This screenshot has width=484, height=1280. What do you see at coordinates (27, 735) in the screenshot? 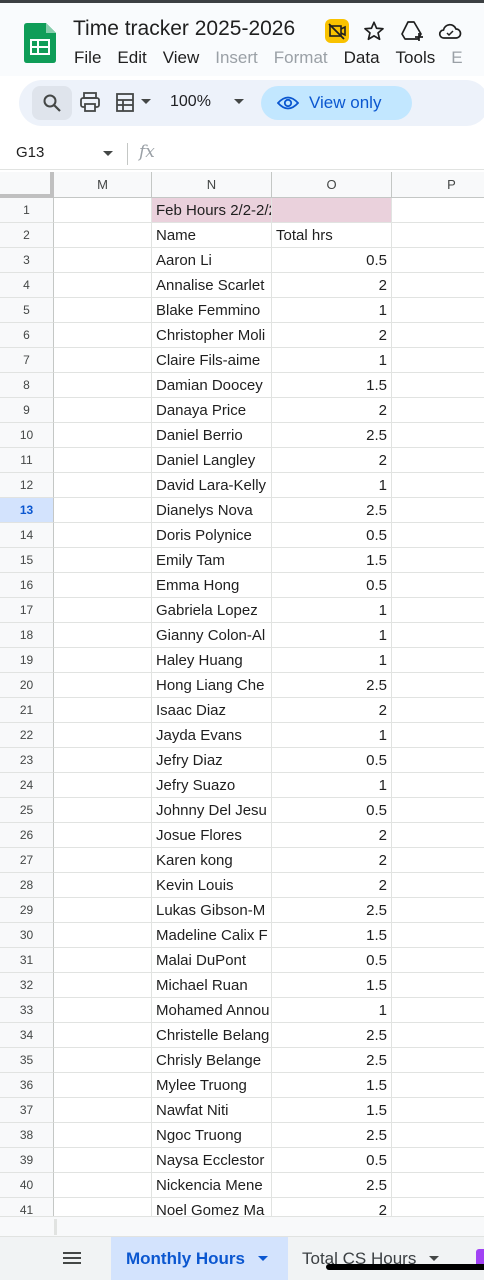
I see `row-number: 22` at bounding box center [27, 735].